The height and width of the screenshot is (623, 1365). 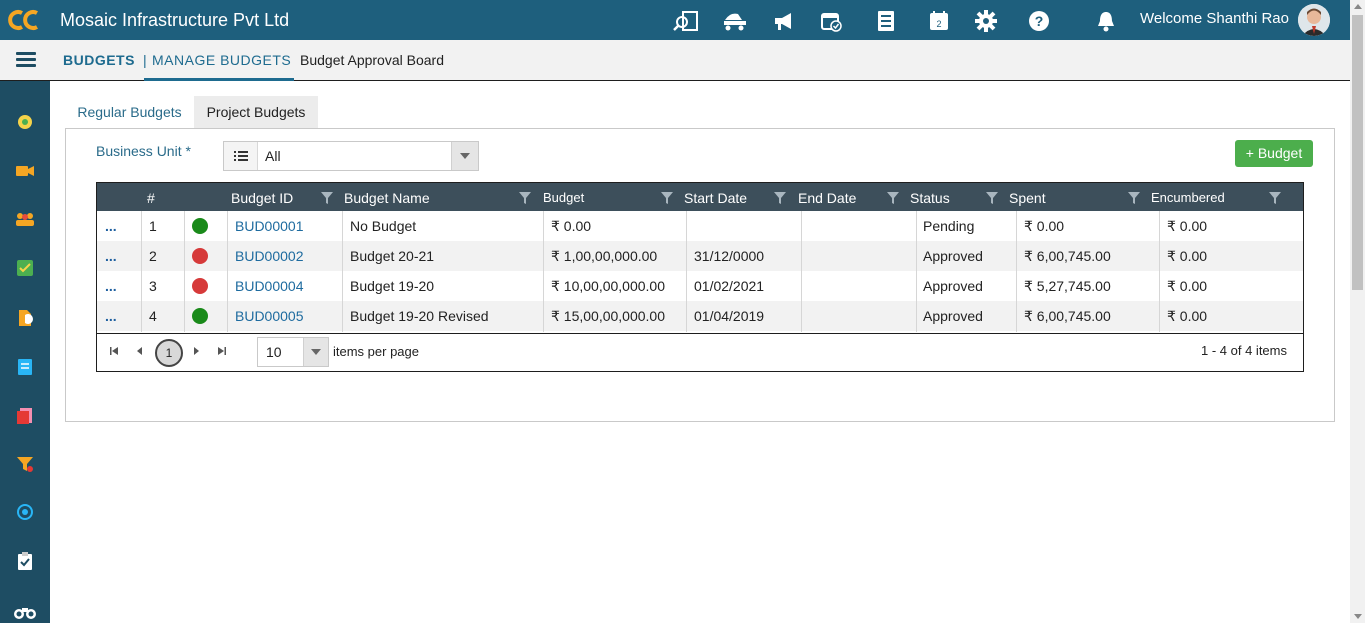 I want to click on truck-icon, so click(x=735, y=21).